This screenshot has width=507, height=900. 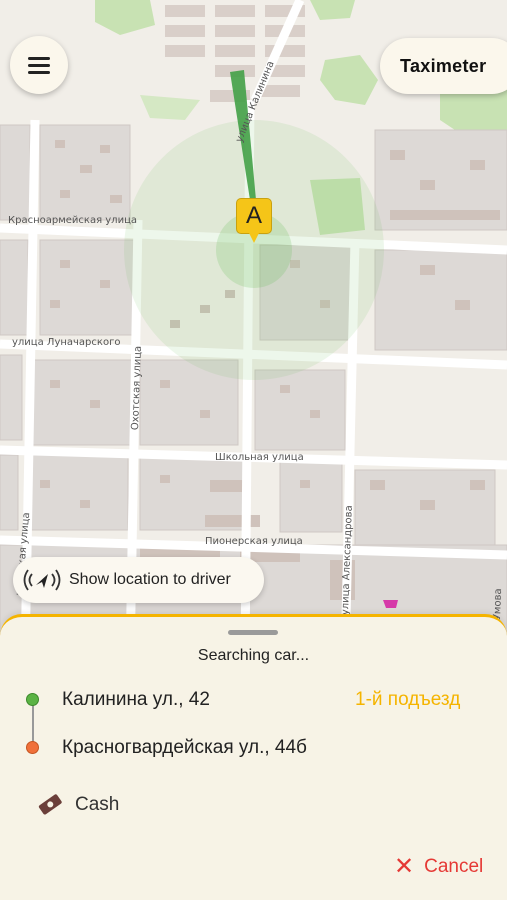 I want to click on show-location-label: Show location to driver, so click(x=150, y=579).